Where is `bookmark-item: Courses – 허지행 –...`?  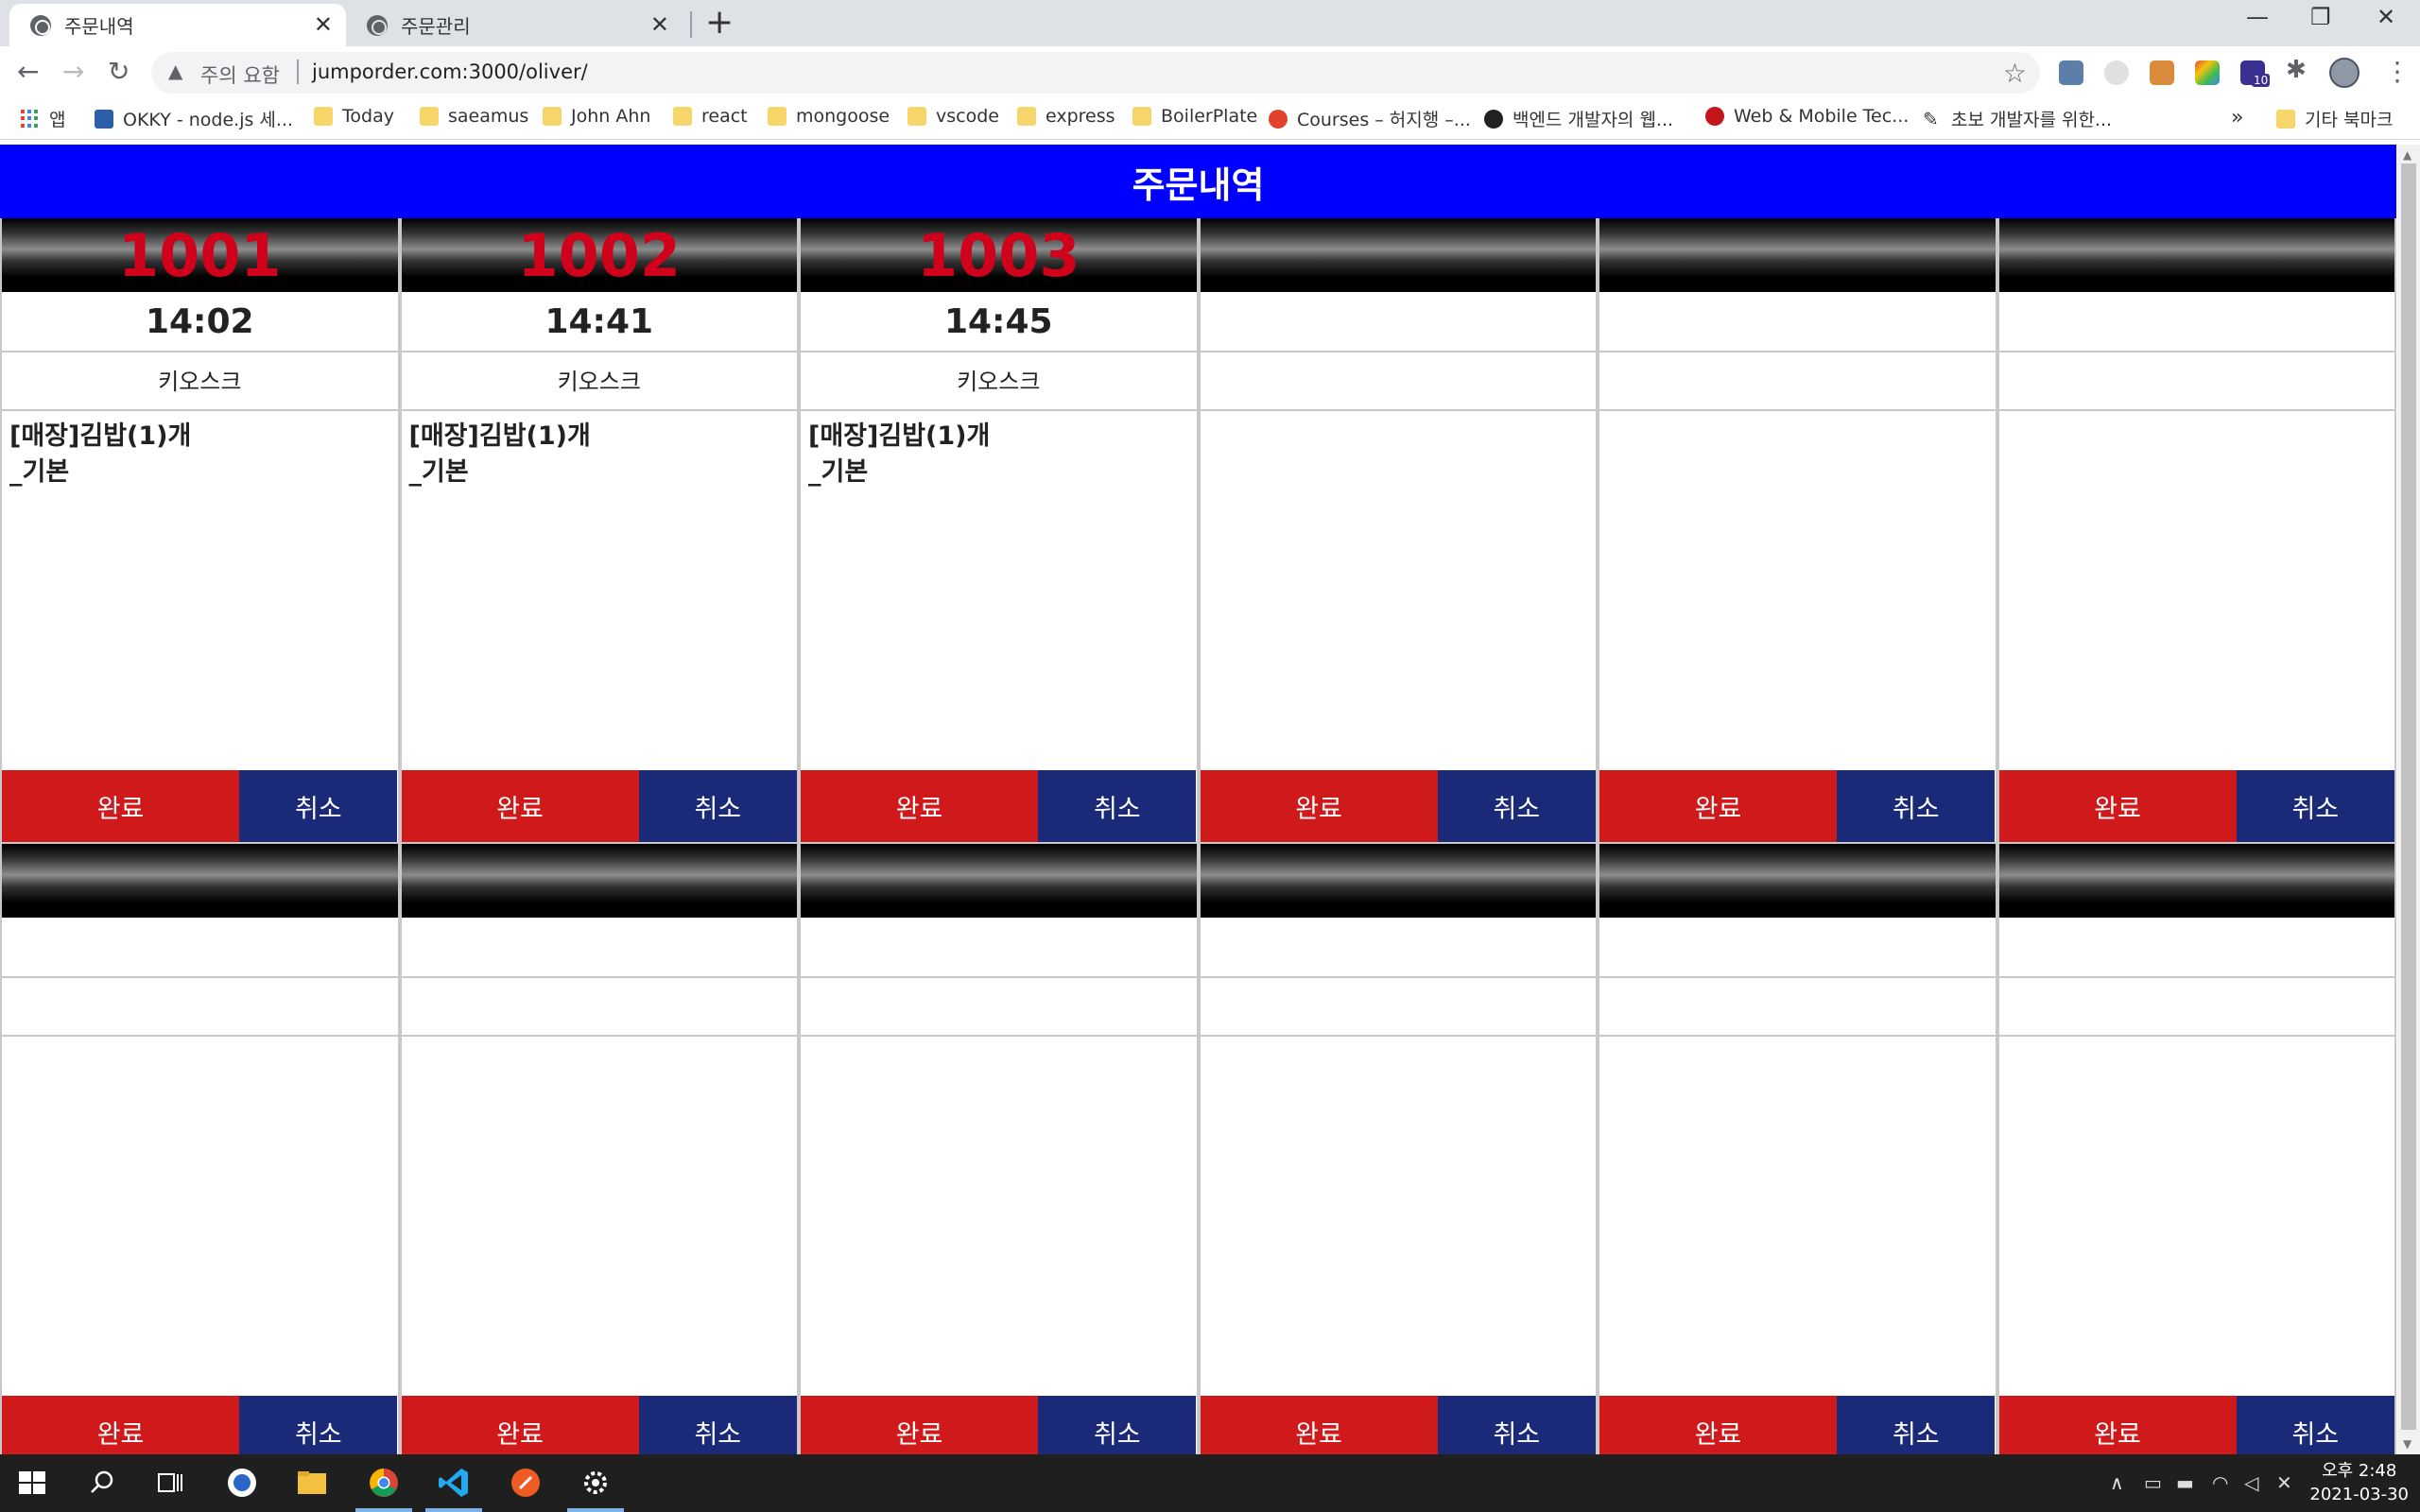
bookmark-item: Courses – 허지행 –... is located at coordinates (1370, 118).